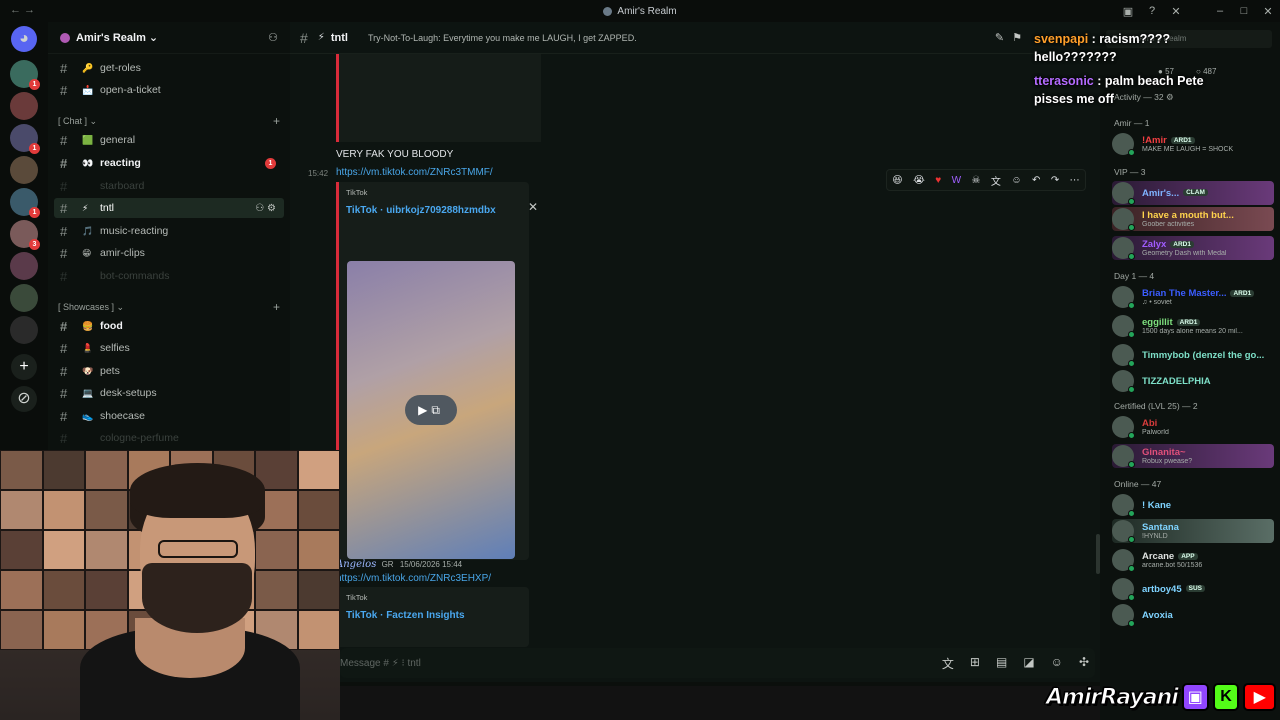 This screenshot has height=720, width=1280. What do you see at coordinates (975, 663) in the screenshot?
I see `gift-icon: ⊞` at bounding box center [975, 663].